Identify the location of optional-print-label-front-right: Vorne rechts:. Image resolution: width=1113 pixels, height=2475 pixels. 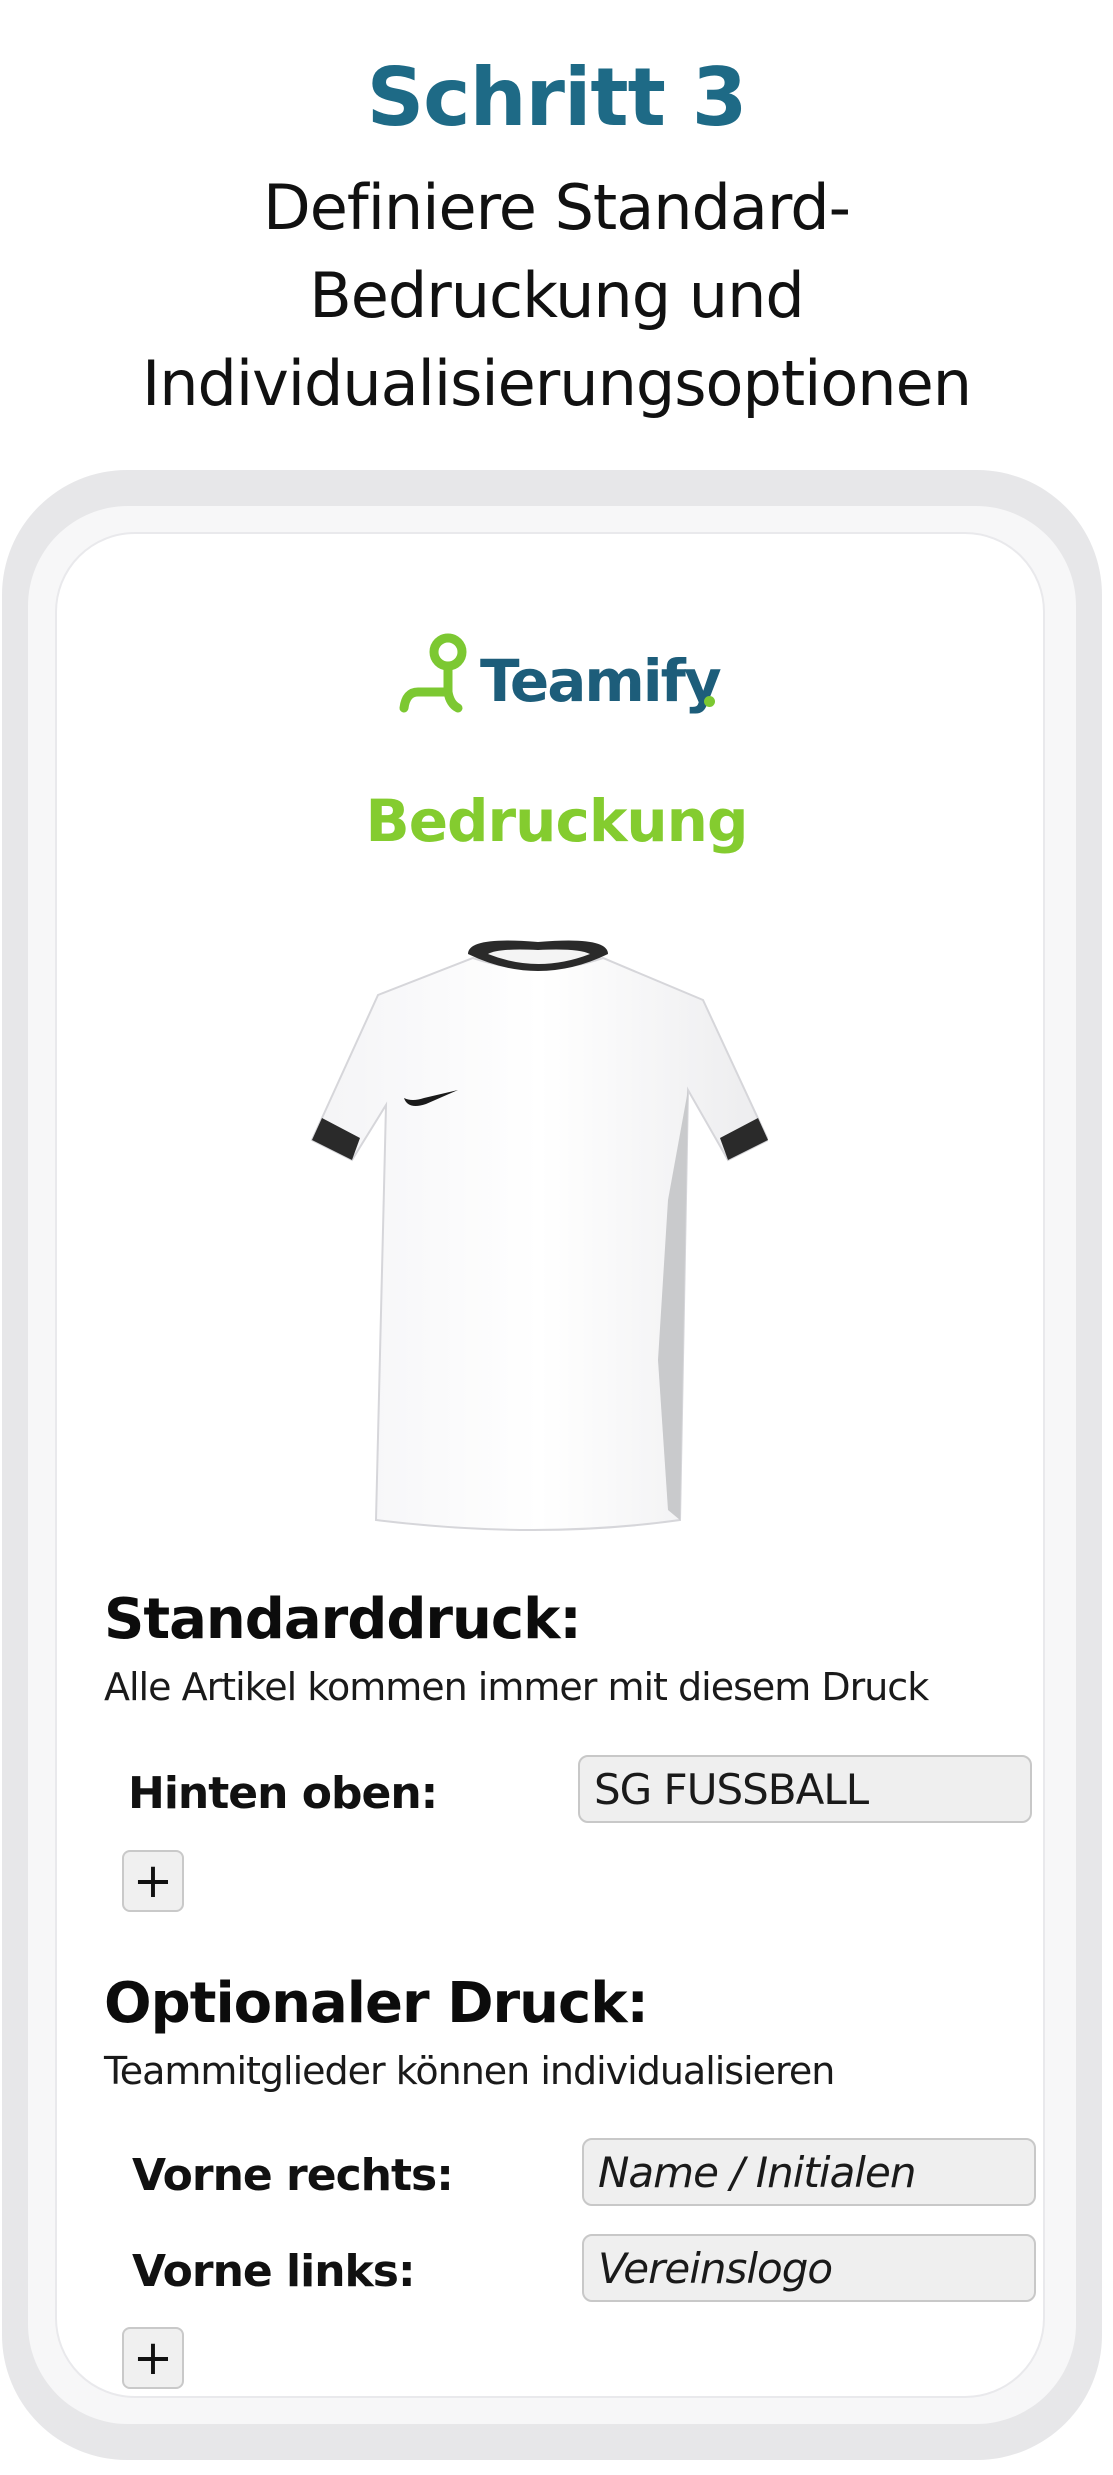
(293, 2175).